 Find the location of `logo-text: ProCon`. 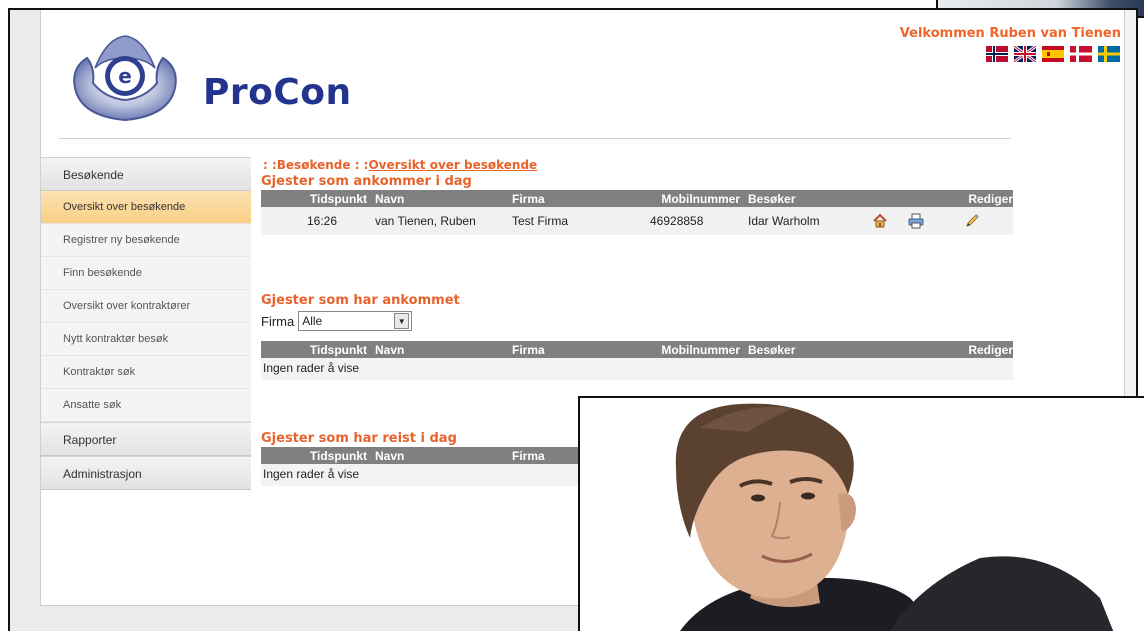

logo-text: ProCon is located at coordinates (277, 92).